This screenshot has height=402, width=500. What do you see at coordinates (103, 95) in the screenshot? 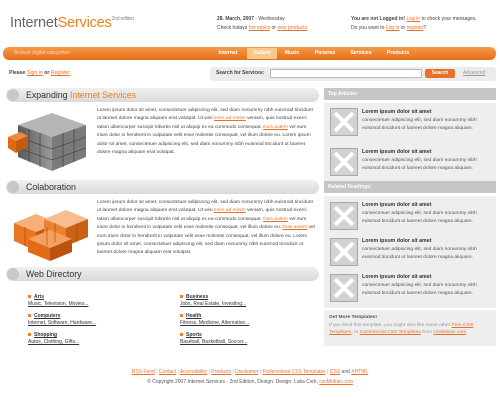
I see `section-title-accent: Internet Services` at bounding box center [103, 95].